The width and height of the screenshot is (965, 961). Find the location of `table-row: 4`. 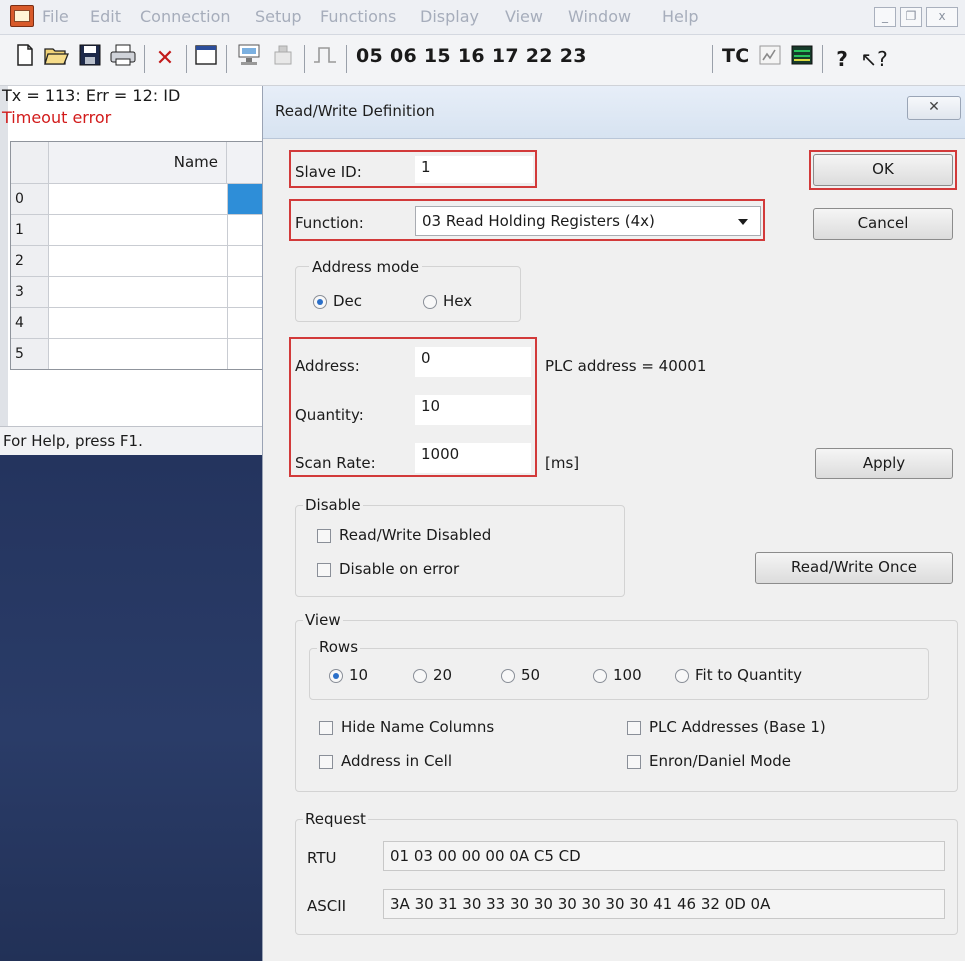

table-row: 4 is located at coordinates (137, 323).